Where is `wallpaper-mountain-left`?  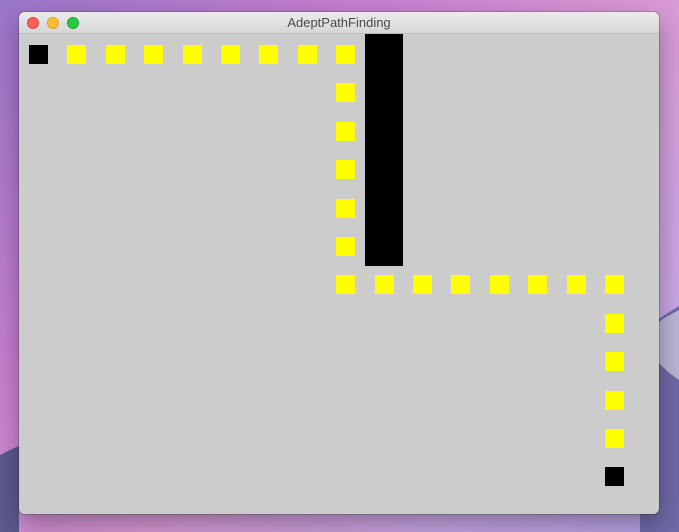
wallpaper-mountain-left is located at coordinates (9, 489).